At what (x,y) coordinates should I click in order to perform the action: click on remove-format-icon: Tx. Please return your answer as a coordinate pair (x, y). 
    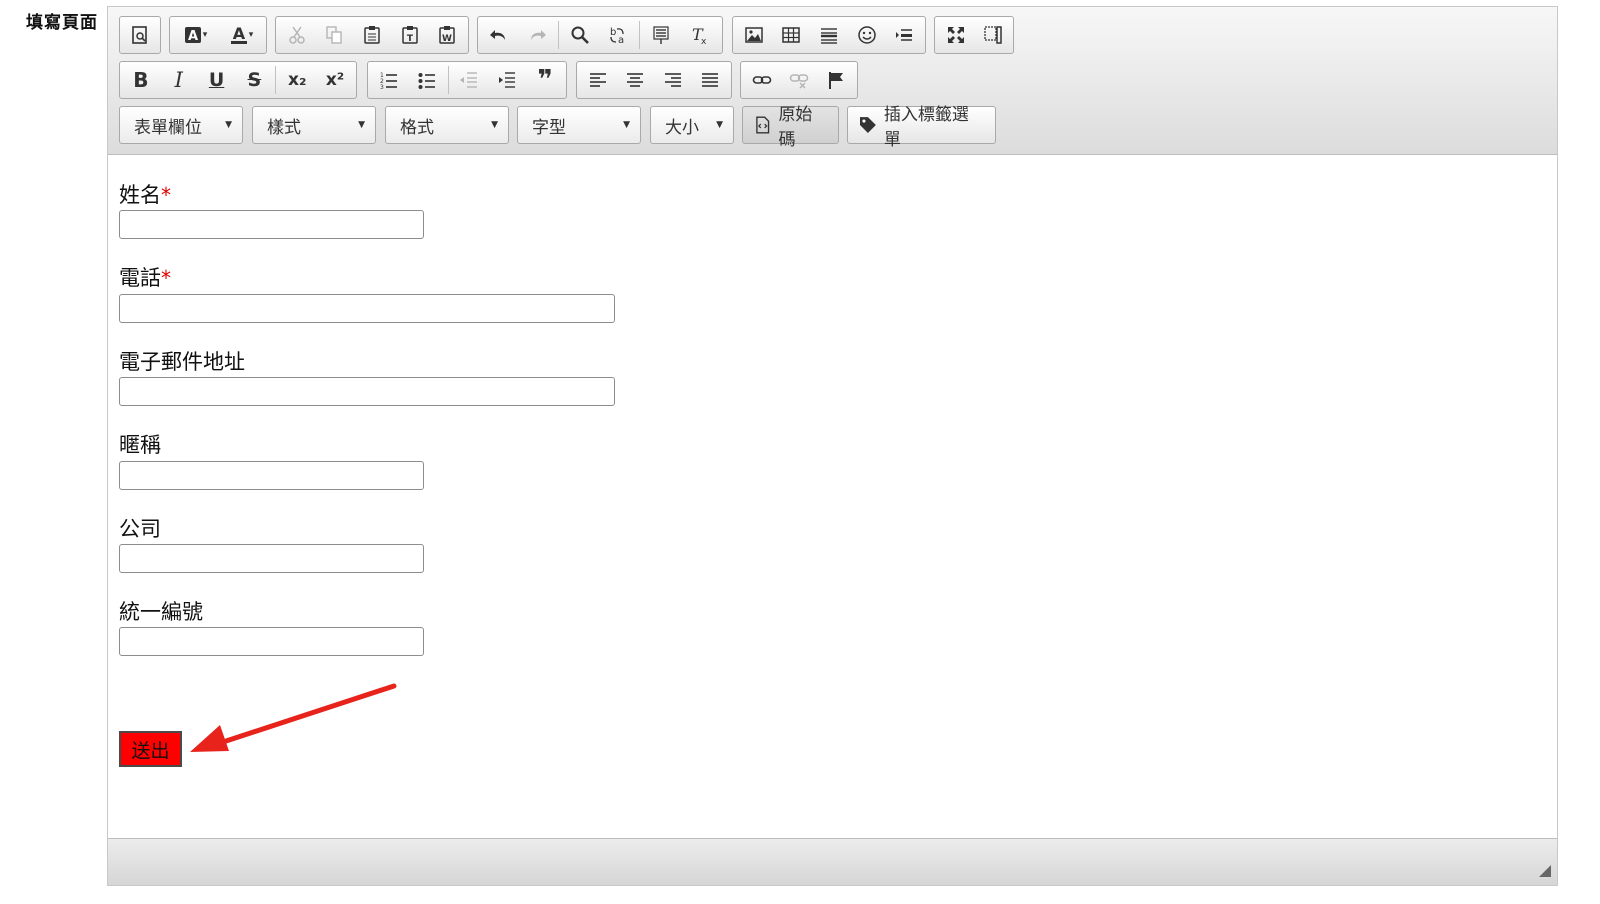
    Looking at the image, I should click on (699, 35).